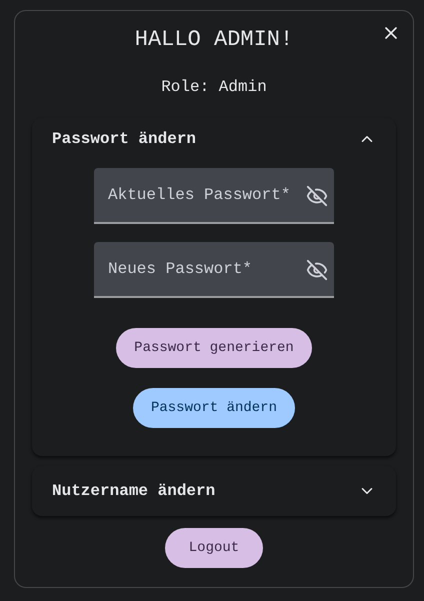 Image resolution: width=424 pixels, height=601 pixels. Describe the element at coordinates (214, 348) in the screenshot. I see `generate-button: Passwort generieren` at that location.